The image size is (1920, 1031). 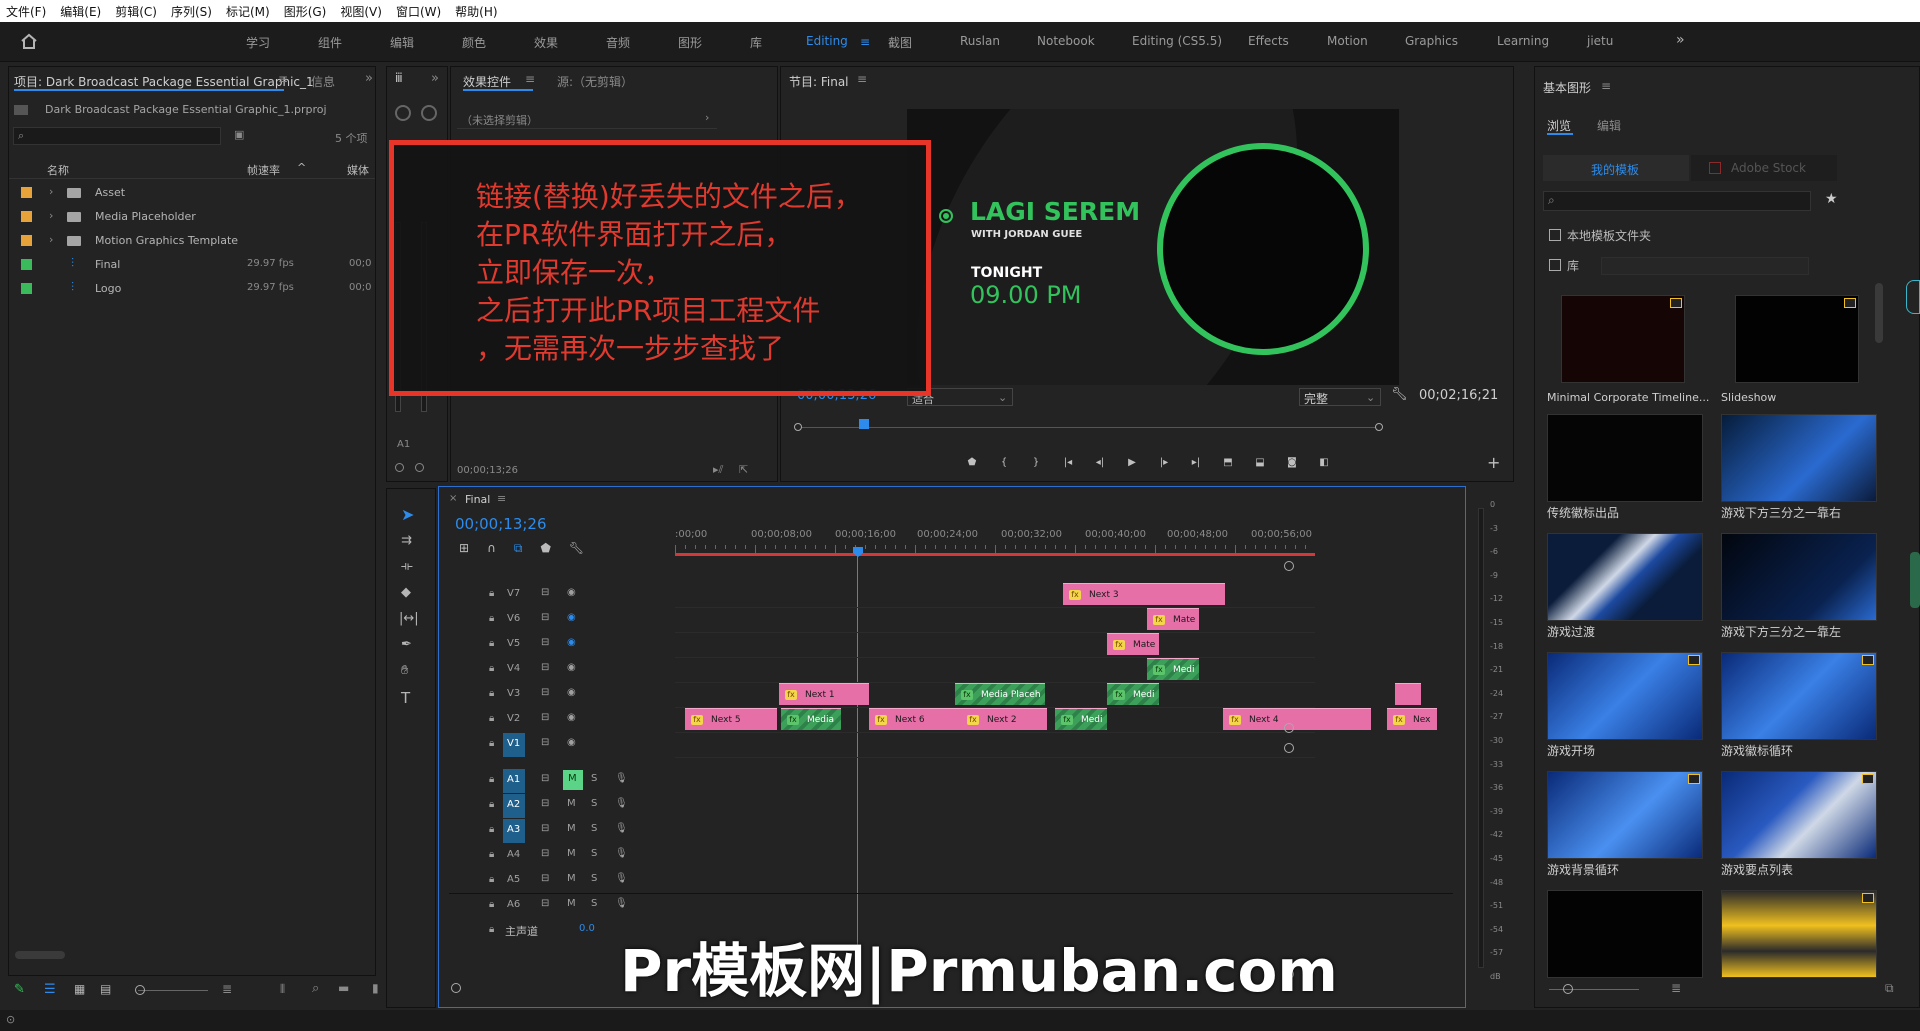 I want to click on menu-sequence: 序列(S), so click(x=191, y=11).